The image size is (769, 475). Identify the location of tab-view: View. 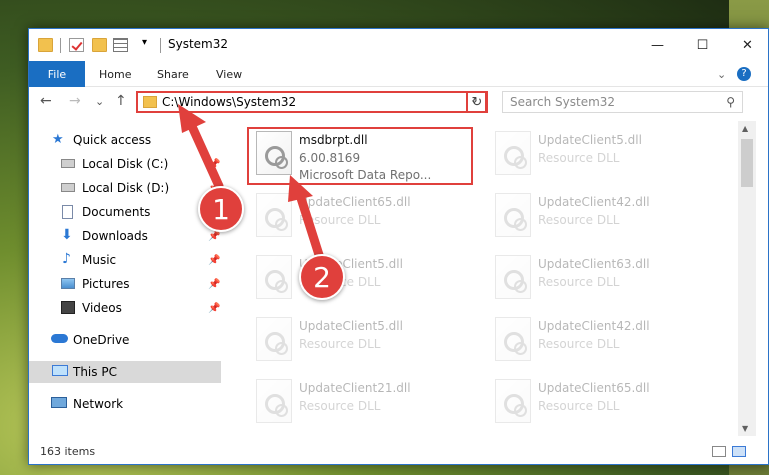
(229, 74).